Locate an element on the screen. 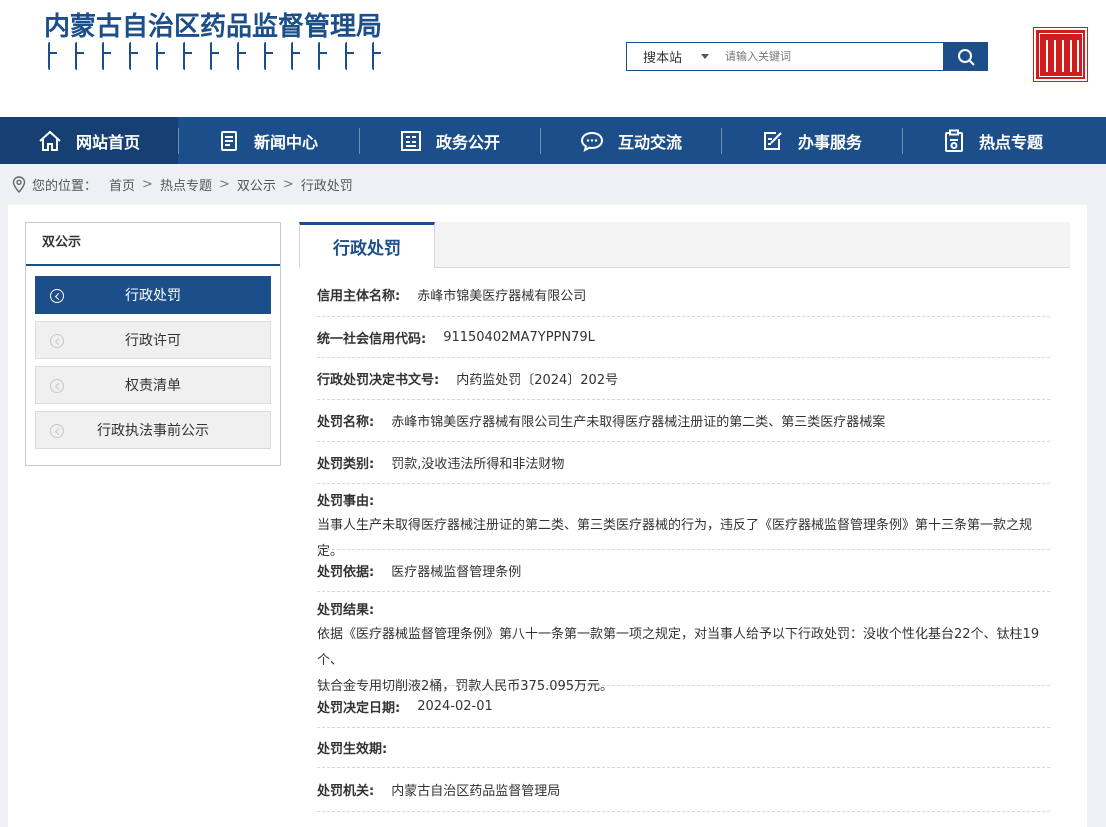 This screenshot has height=827, width=1106. building-icon is located at coordinates (411, 141).